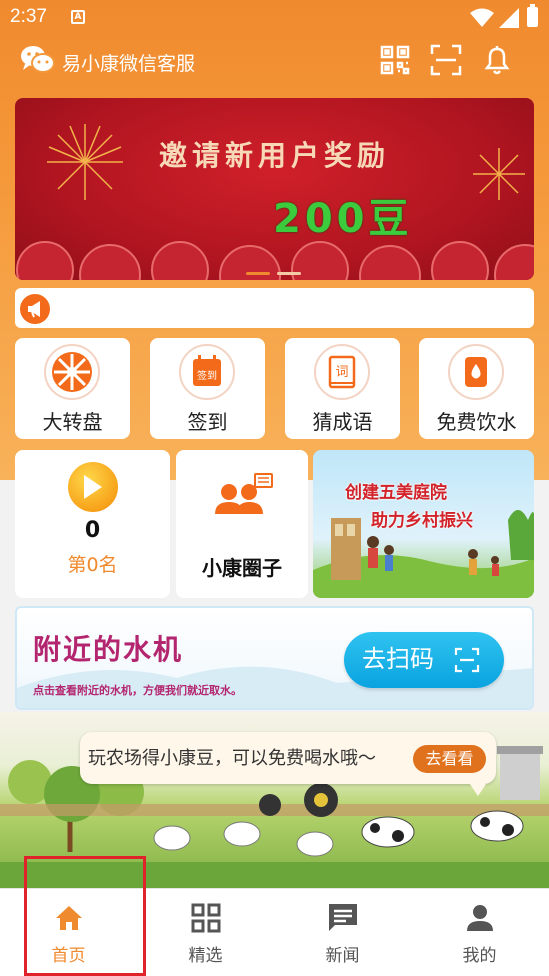  Describe the element at coordinates (396, 493) in the screenshot. I see `village-line1: 创建五美庭院` at that location.